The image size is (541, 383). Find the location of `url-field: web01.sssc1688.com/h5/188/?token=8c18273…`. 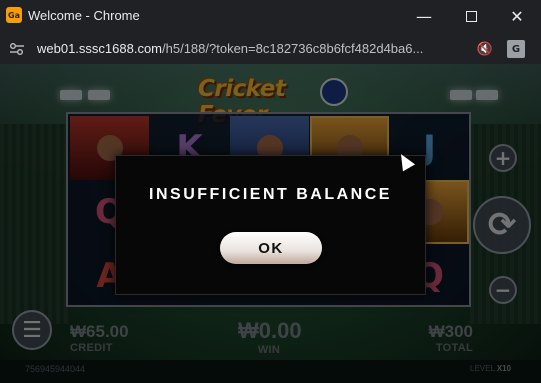

url-field: web01.sssc1688.com/h5/188/?token=8c18273… is located at coordinates (249, 48).